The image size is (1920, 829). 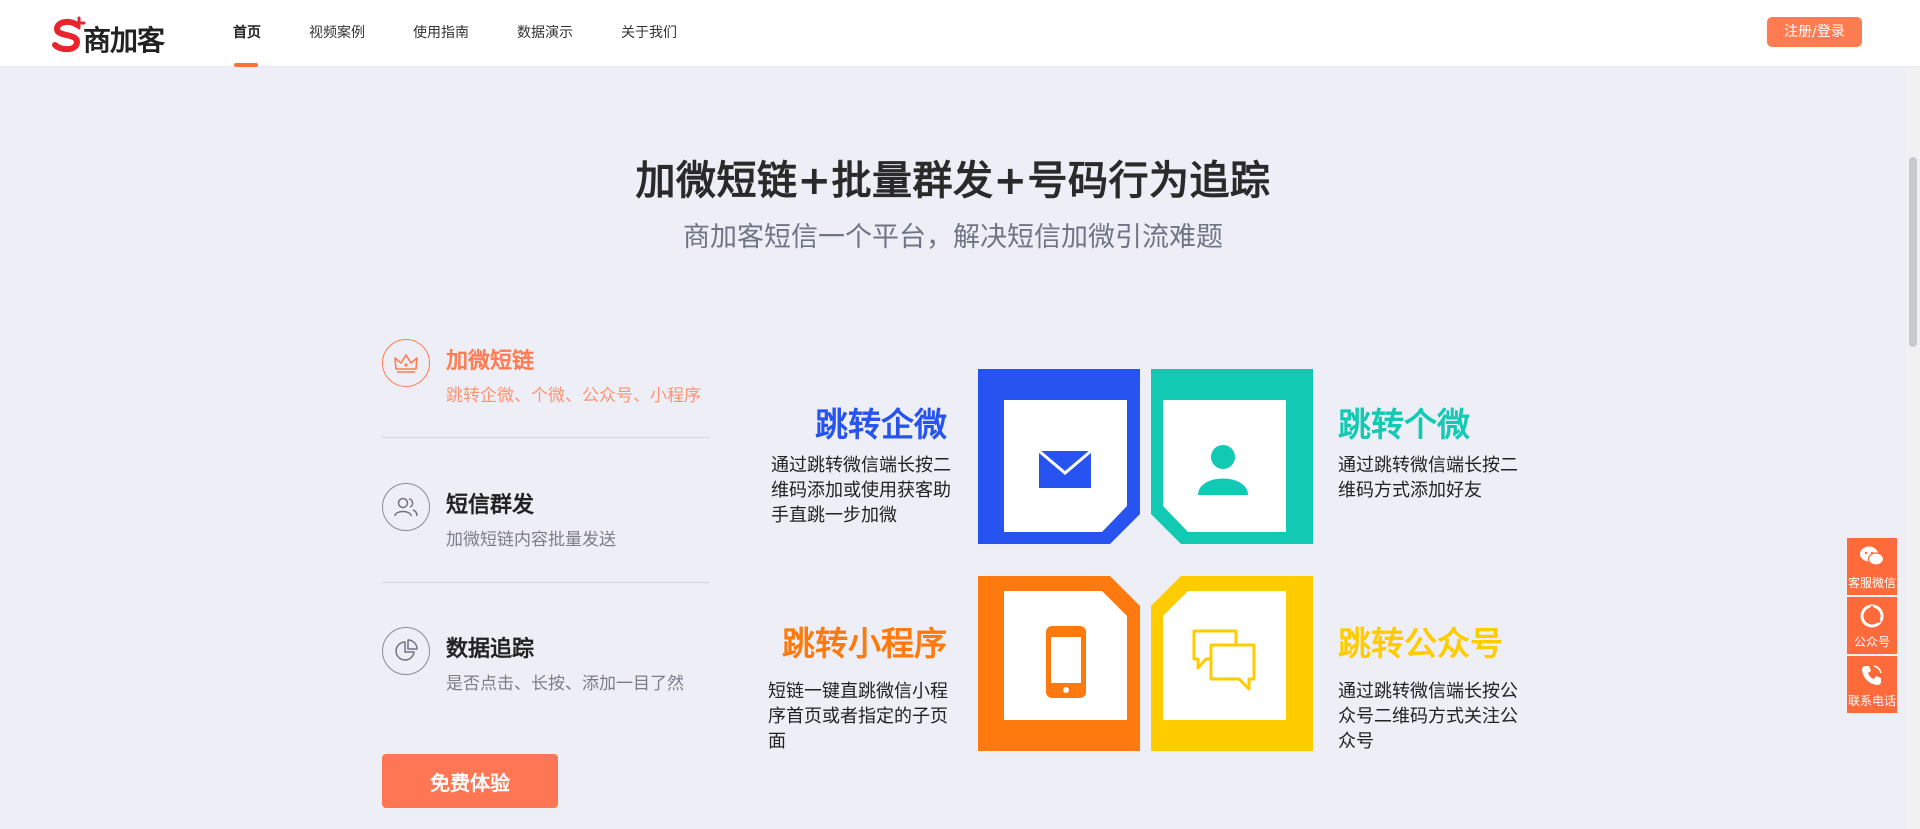 I want to click on nav-item-user-guide: 使用指南, so click(x=441, y=32).